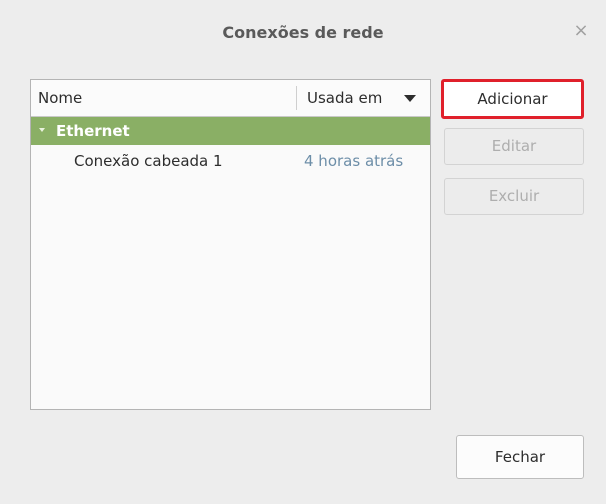 The width and height of the screenshot is (606, 504). Describe the element at coordinates (514, 196) in the screenshot. I see `delete-button: Excluir` at that location.